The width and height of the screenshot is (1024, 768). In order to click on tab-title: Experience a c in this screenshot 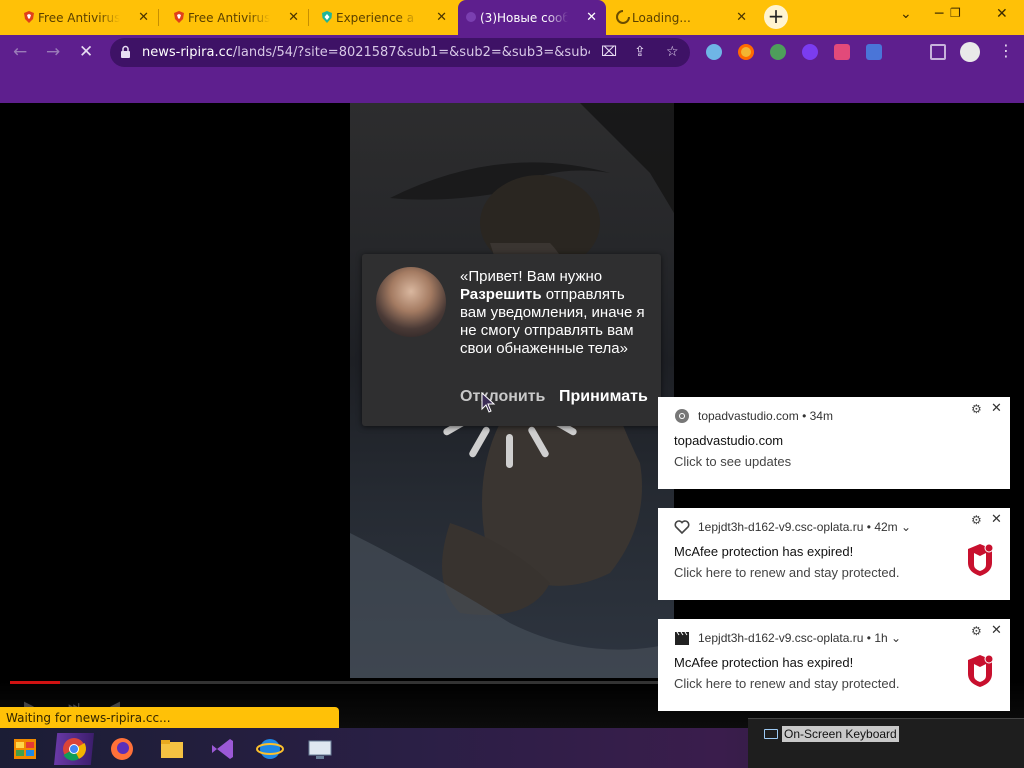, I will do `click(377, 17)`.